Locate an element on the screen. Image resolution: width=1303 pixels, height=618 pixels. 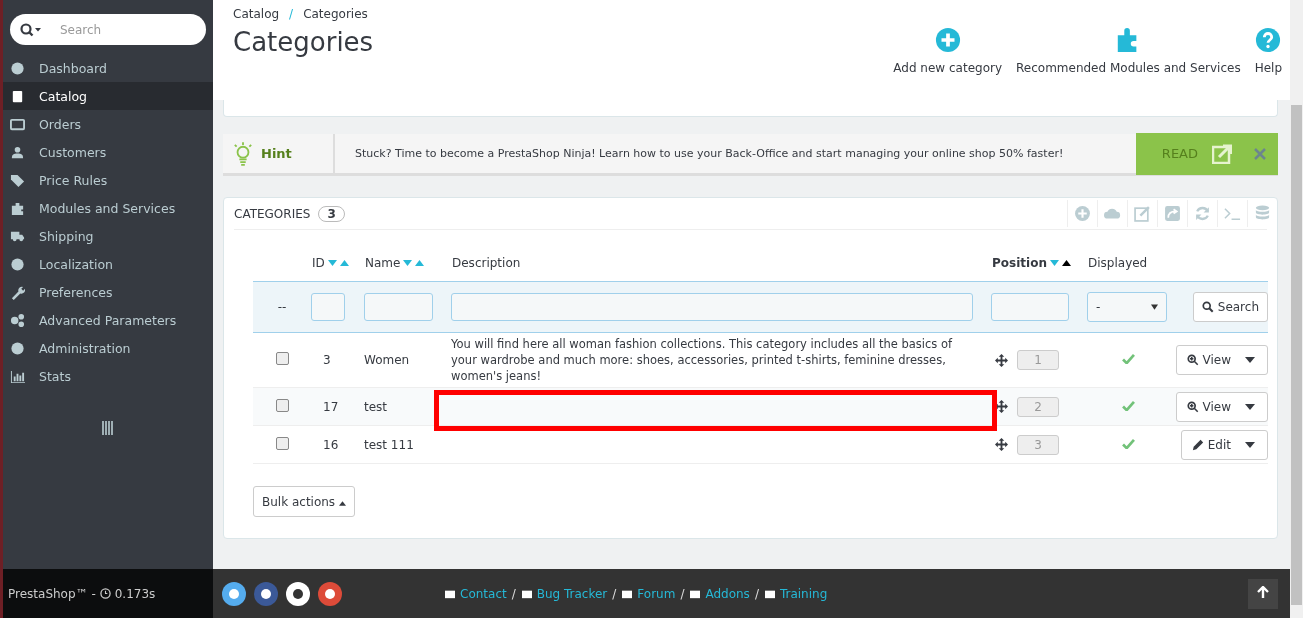
twitter-icon is located at coordinates (234, 593).